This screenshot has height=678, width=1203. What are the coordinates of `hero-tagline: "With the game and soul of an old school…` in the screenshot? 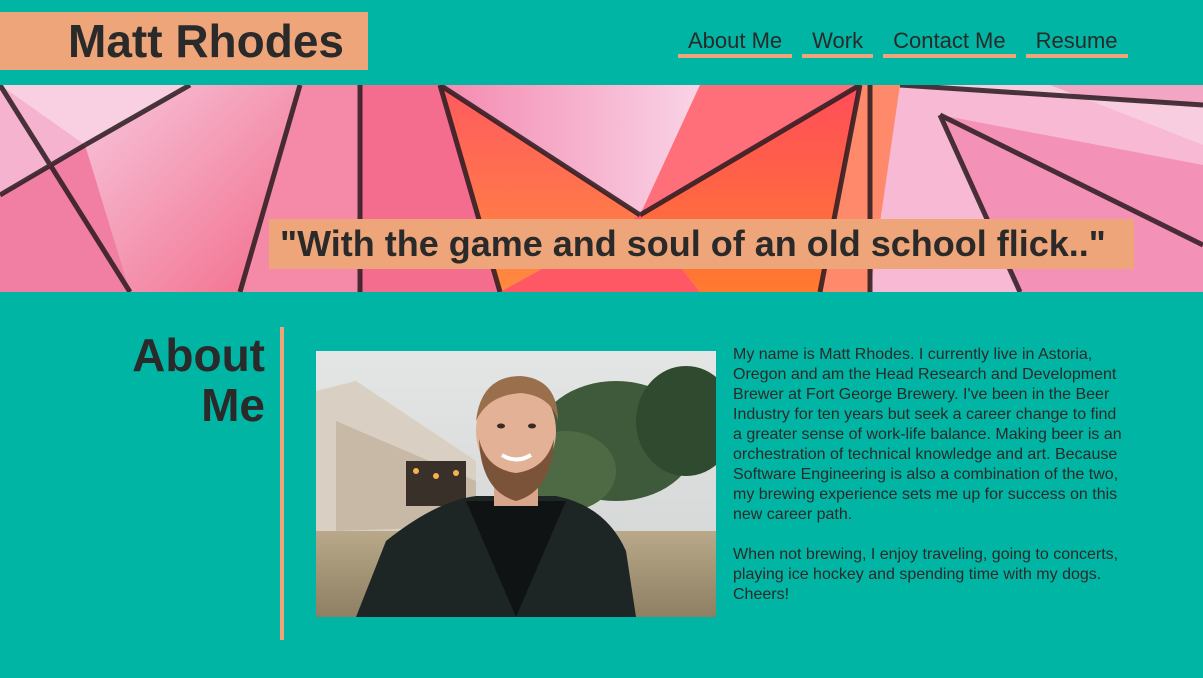 It's located at (701, 244).